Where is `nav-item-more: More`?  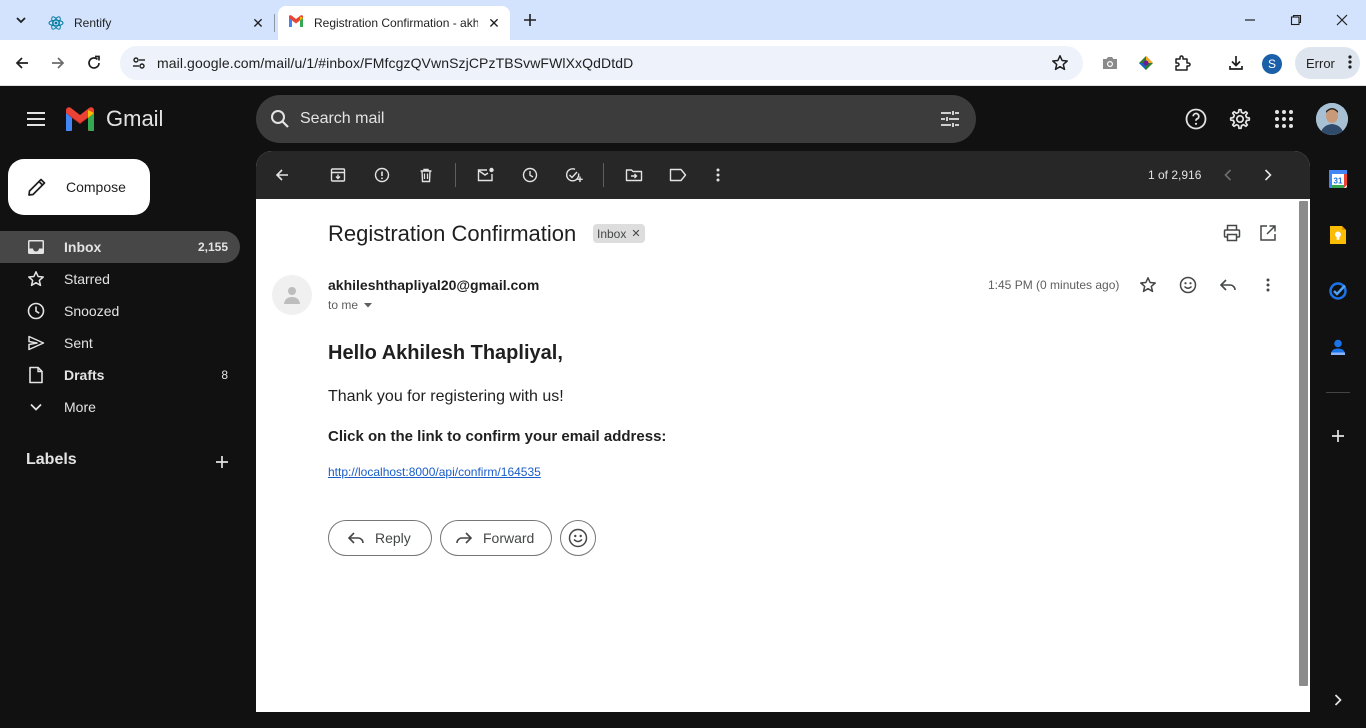
nav-item-more: More is located at coordinates (120, 407).